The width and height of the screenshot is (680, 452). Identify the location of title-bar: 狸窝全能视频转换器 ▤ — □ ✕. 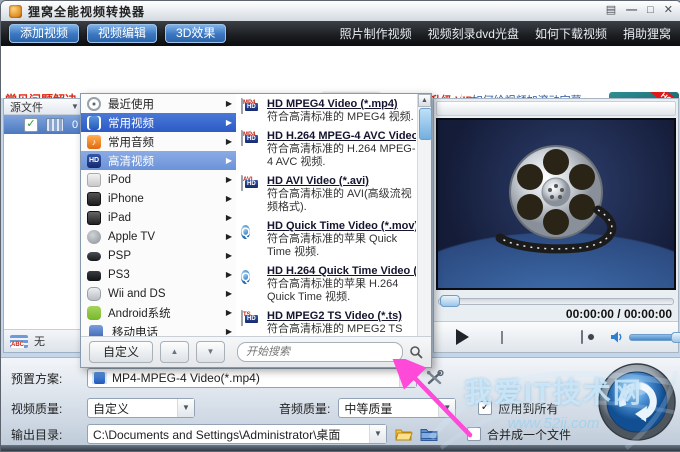
(340, 11).